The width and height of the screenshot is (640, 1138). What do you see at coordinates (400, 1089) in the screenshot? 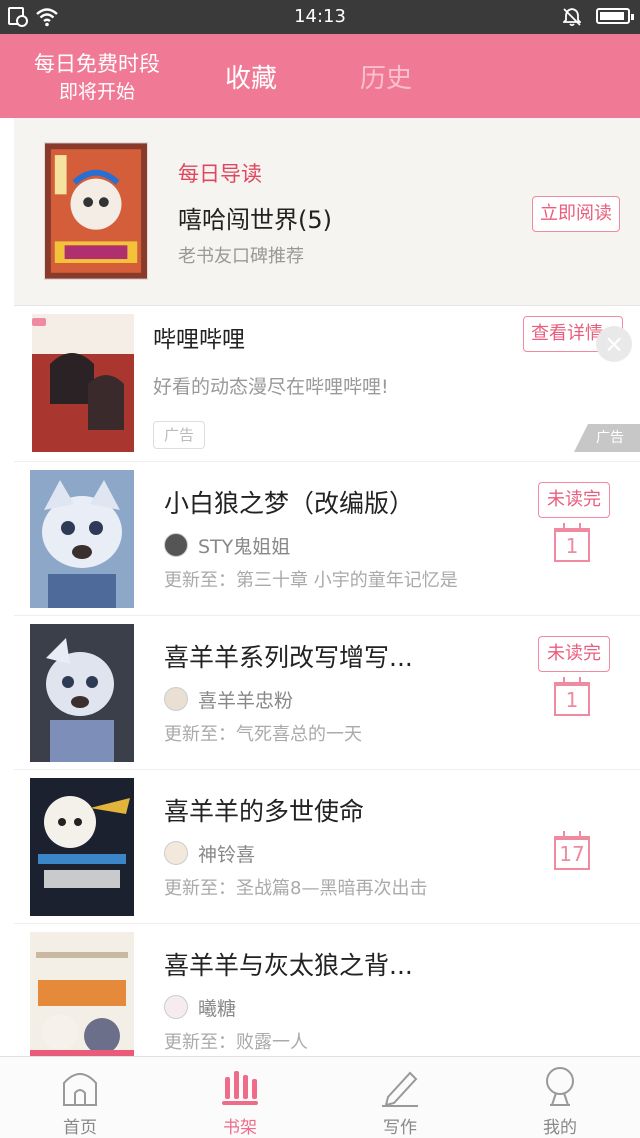
I see `pen-icon` at bounding box center [400, 1089].